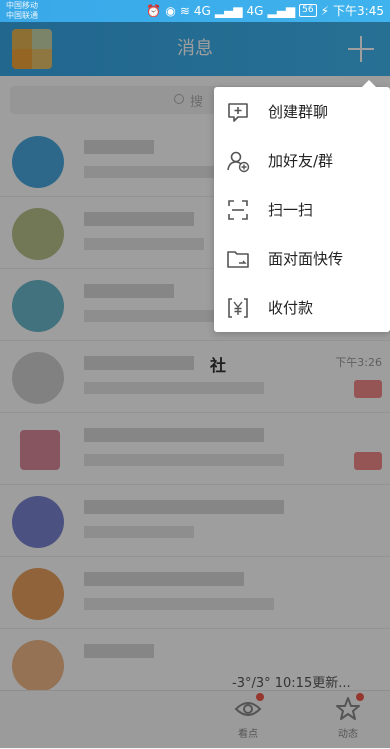 The image size is (390, 749). What do you see at coordinates (154, 10) in the screenshot?
I see `alarm-icon: ⏰` at bounding box center [154, 10].